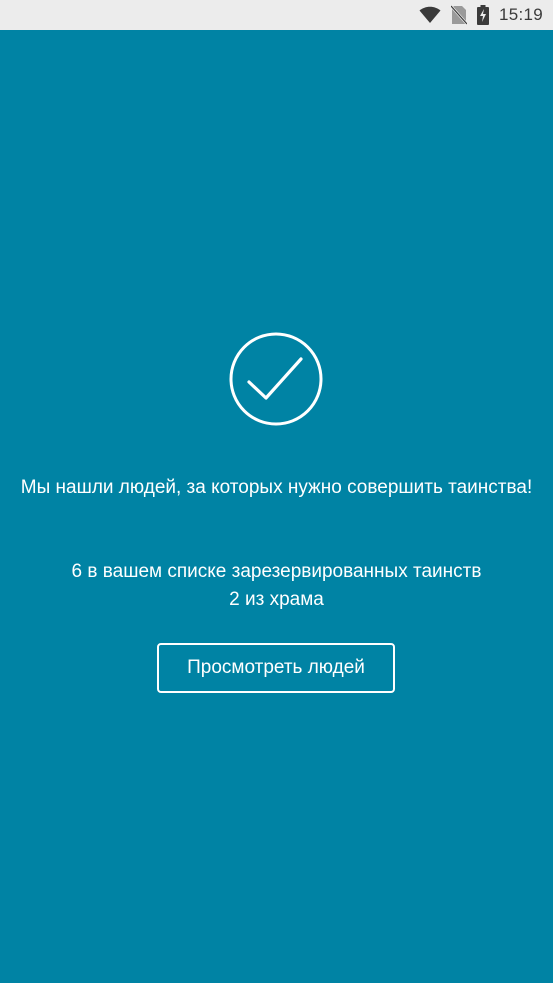 The height and width of the screenshot is (983, 553). Describe the element at coordinates (276, 599) in the screenshot. I see `temple-count-text: 2 из храма` at that location.